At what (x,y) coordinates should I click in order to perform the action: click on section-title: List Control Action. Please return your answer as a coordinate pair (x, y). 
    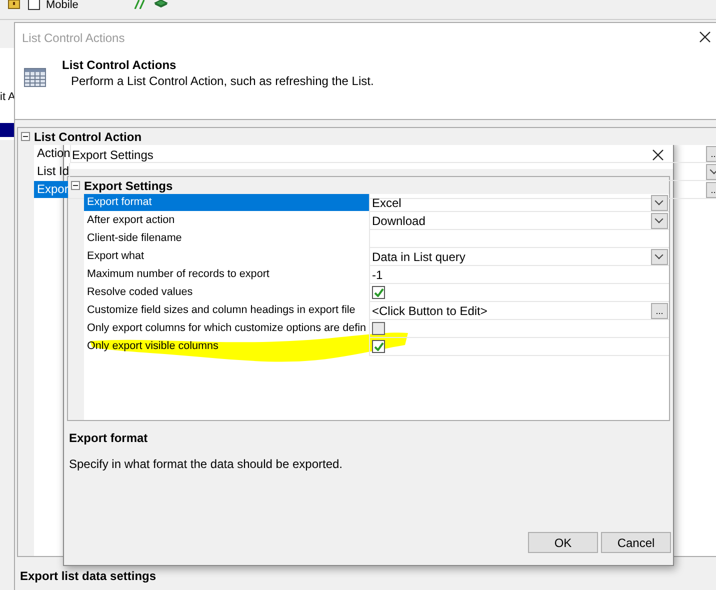
    Looking at the image, I should click on (88, 137).